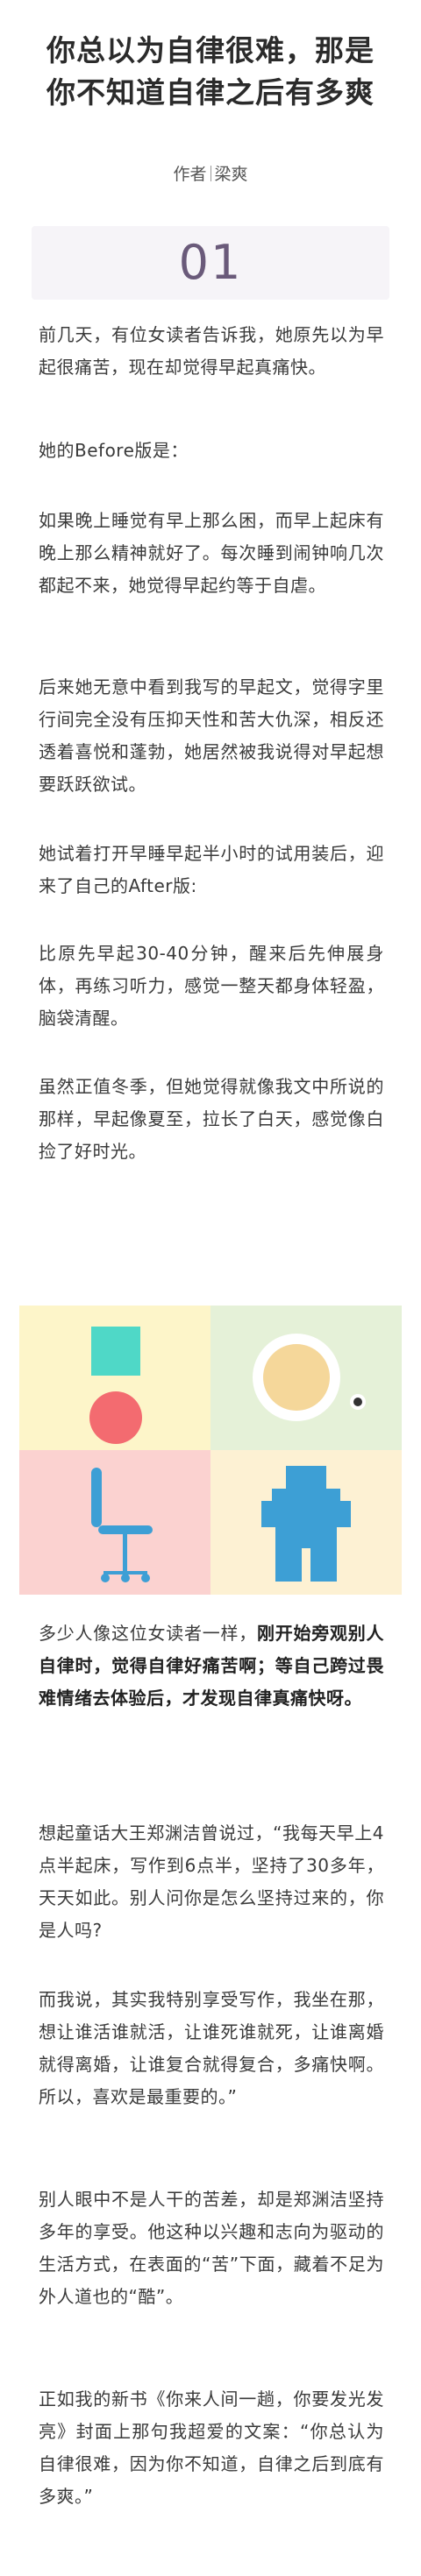 The width and height of the screenshot is (421, 2576). Describe the element at coordinates (211, 351) in the screenshot. I see `paragraph-1: 前几天，有位女读者告诉我，她原先以为早起很痛苦，现在却觉得早起真痛快。` at that location.